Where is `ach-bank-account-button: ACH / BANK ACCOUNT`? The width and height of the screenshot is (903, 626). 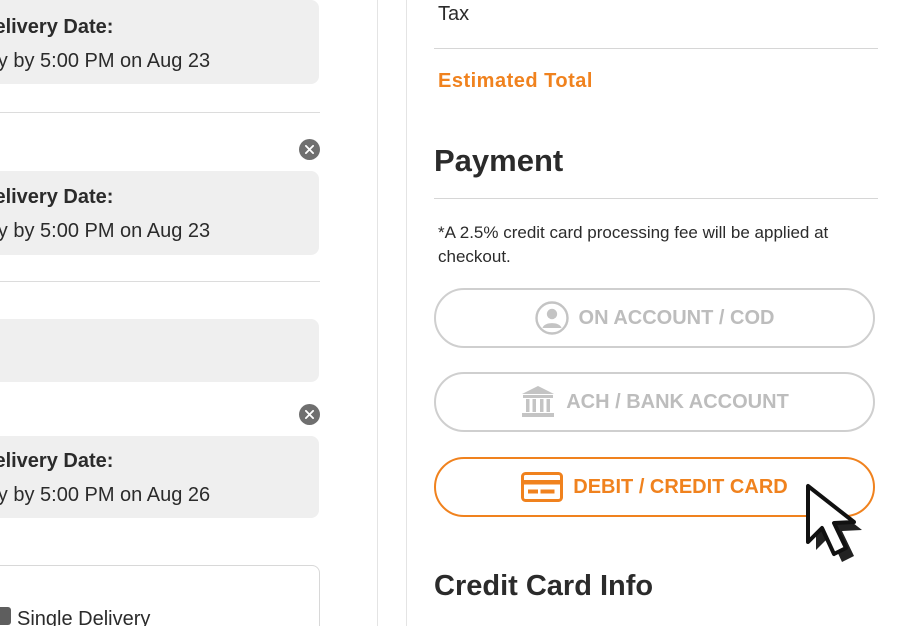
ach-bank-account-button: ACH / BANK ACCOUNT is located at coordinates (654, 402).